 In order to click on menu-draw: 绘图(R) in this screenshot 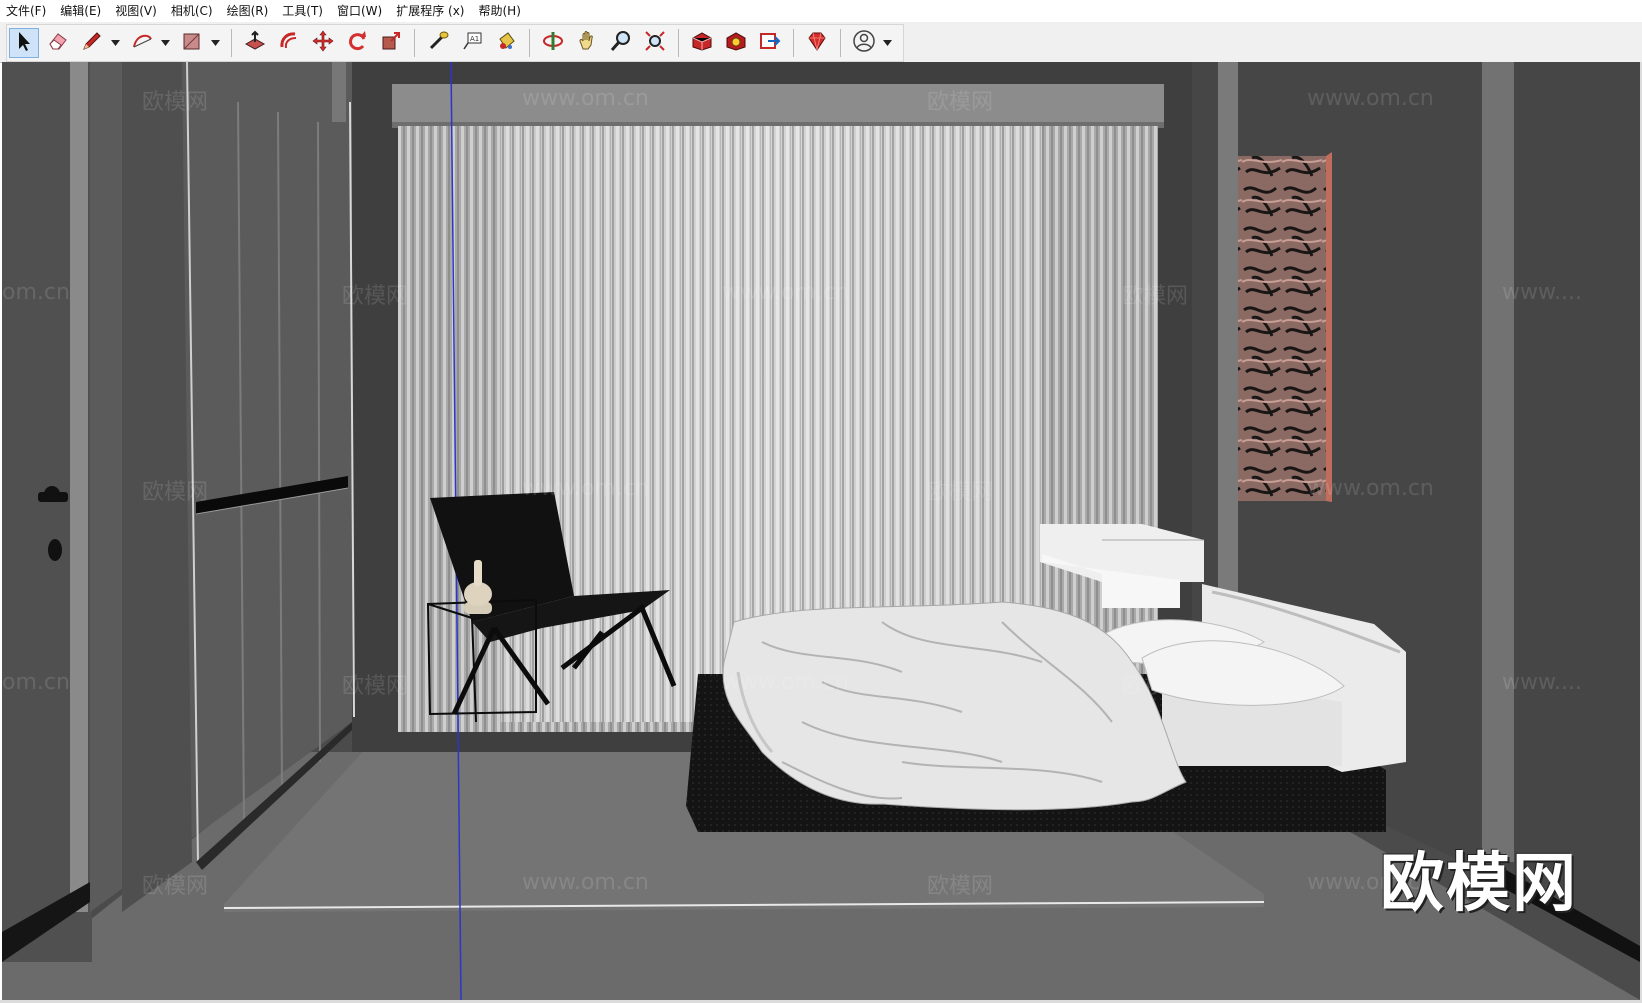, I will do `click(248, 11)`.